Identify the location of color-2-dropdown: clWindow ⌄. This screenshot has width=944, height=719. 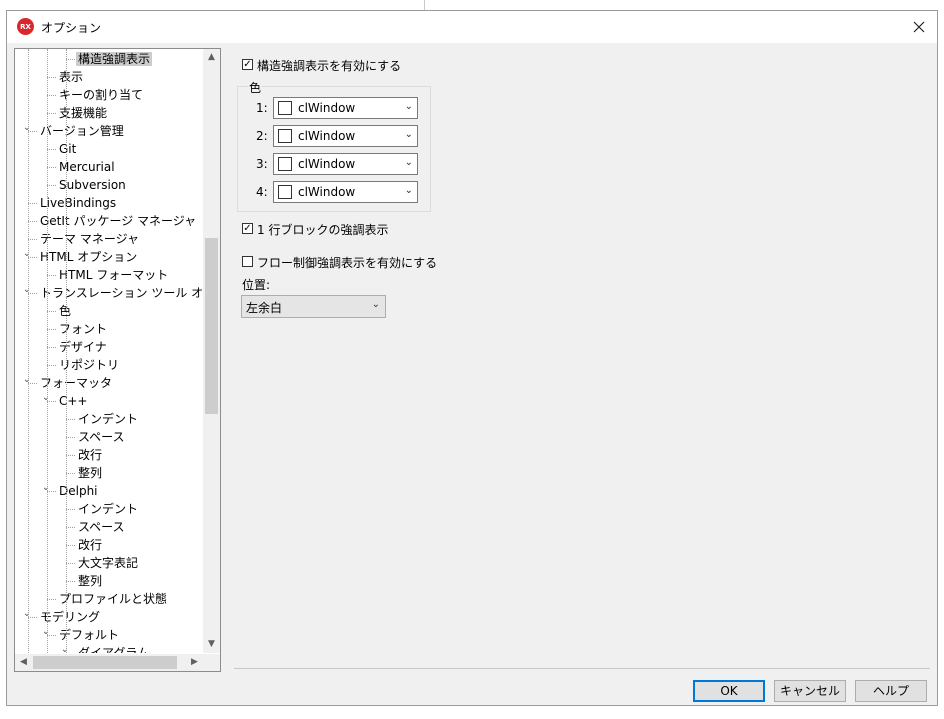
(345, 136).